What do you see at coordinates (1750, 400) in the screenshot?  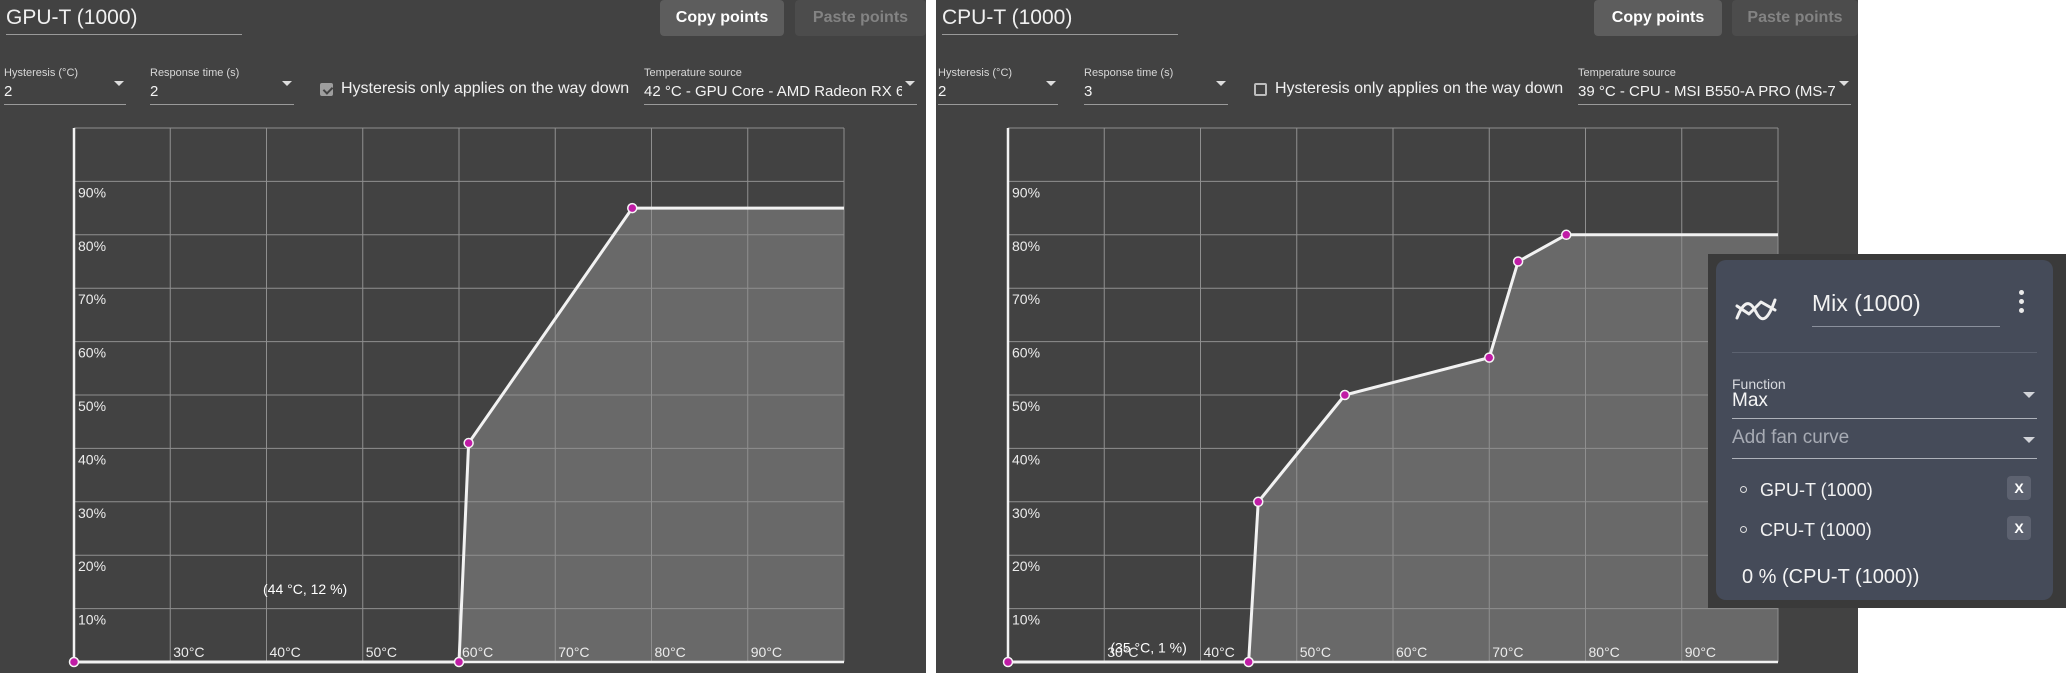 I see `function-value: Max` at bounding box center [1750, 400].